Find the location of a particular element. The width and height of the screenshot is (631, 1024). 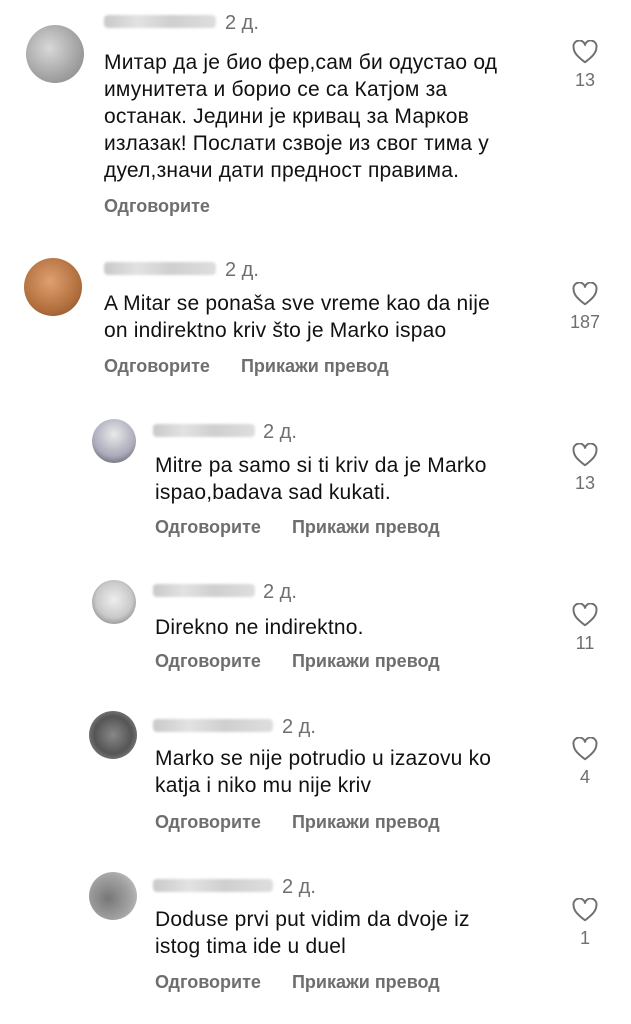

like-count: 4 is located at coordinates (584, 777).